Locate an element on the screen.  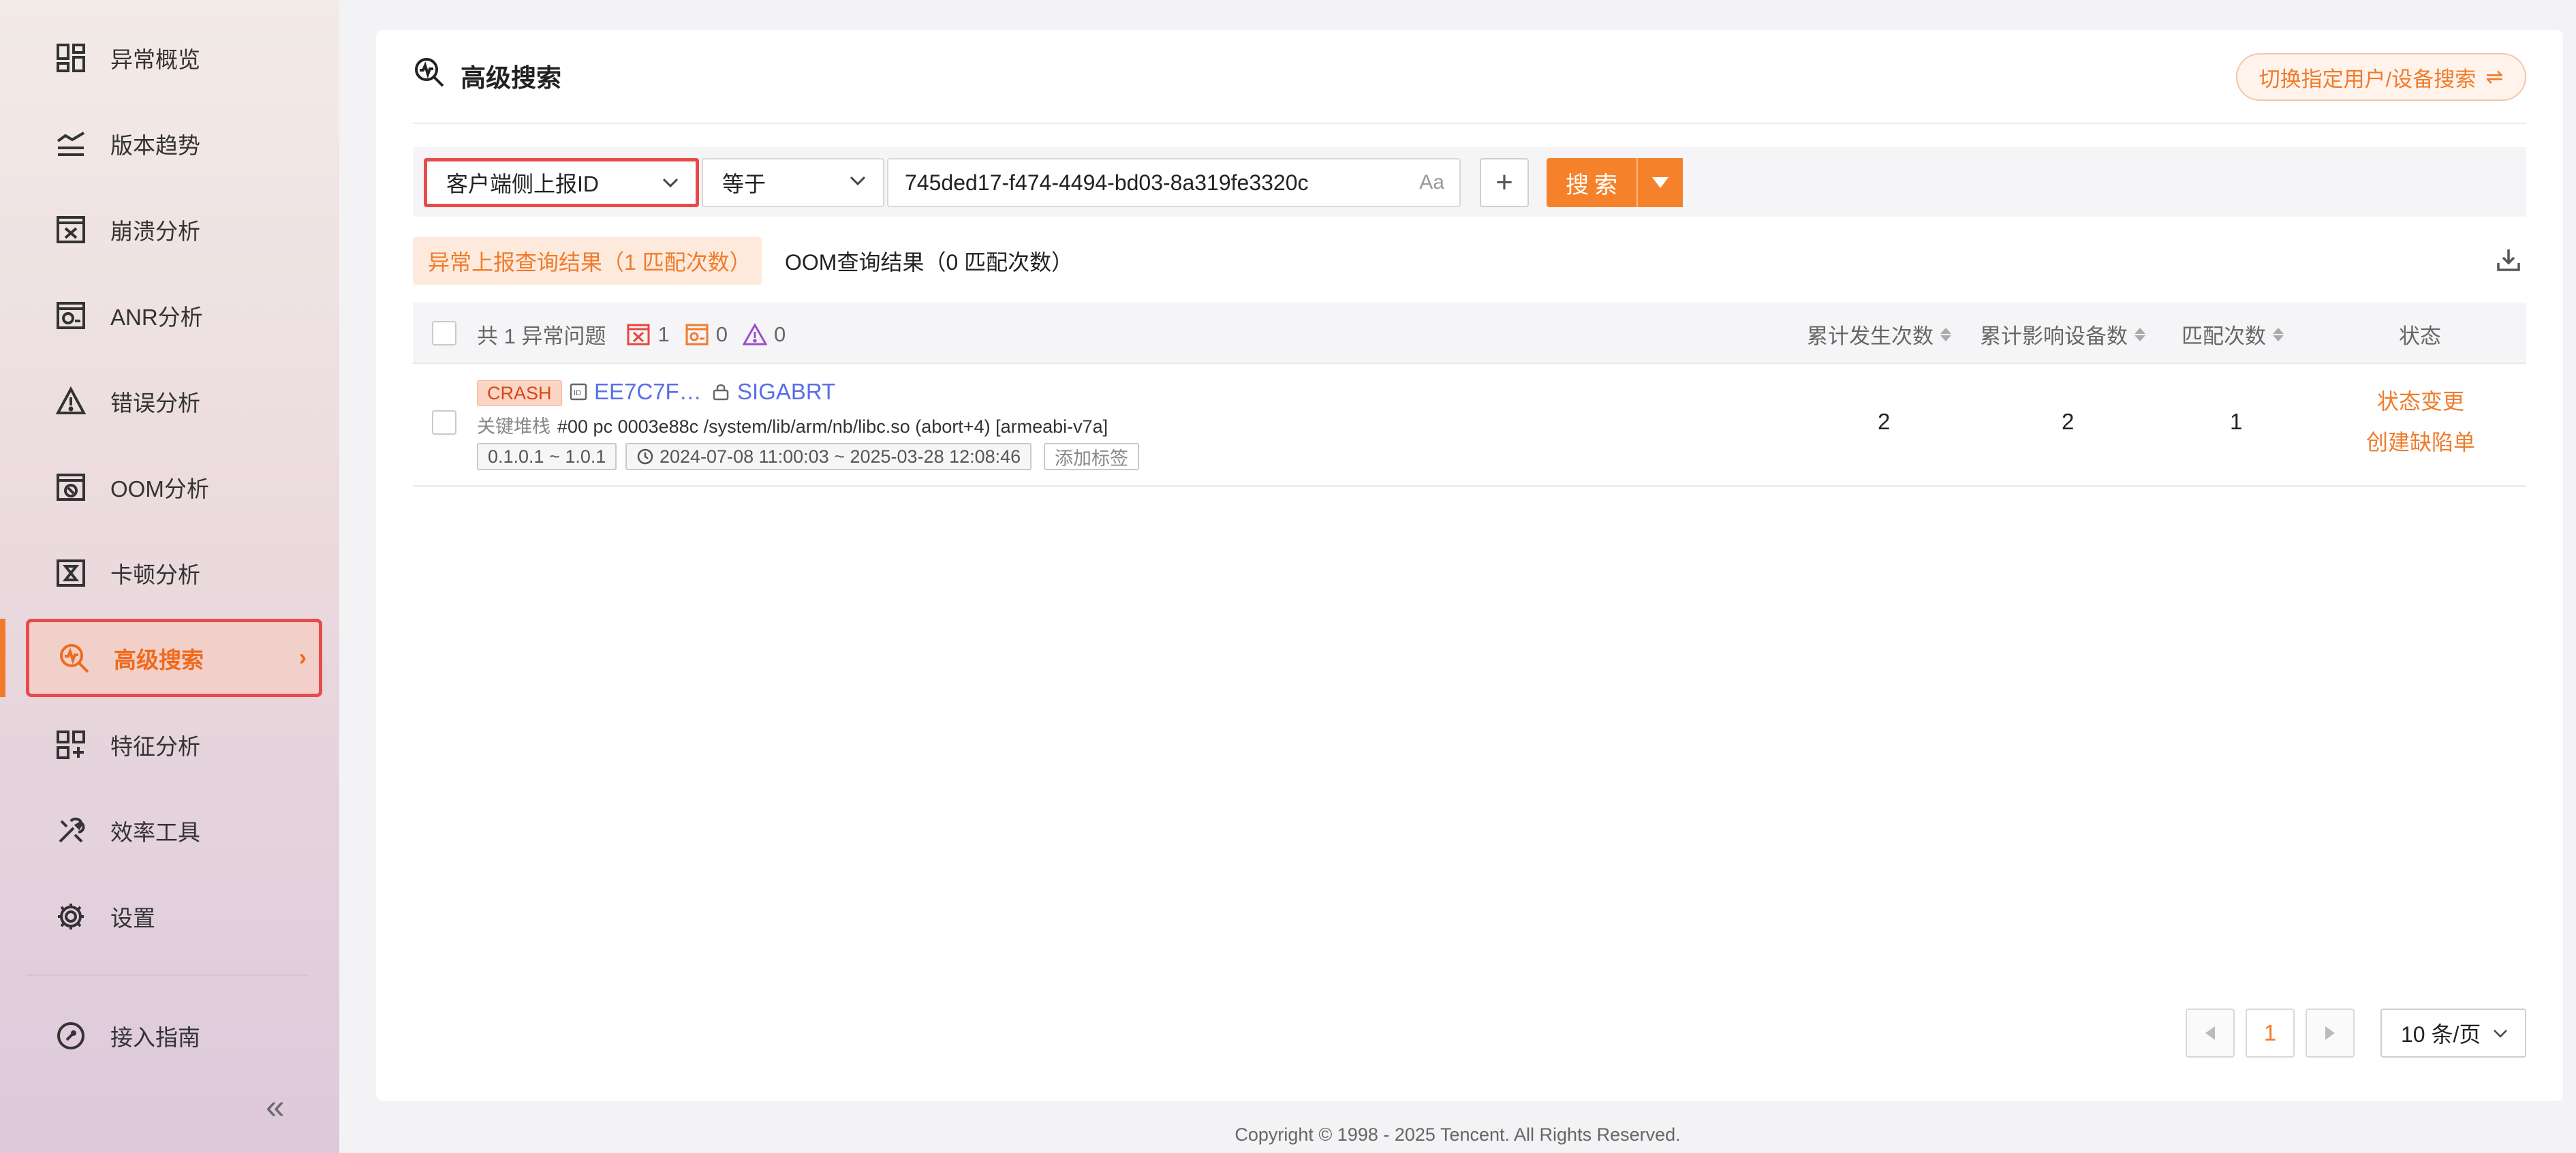
hourglass-icon is located at coordinates (71, 573).